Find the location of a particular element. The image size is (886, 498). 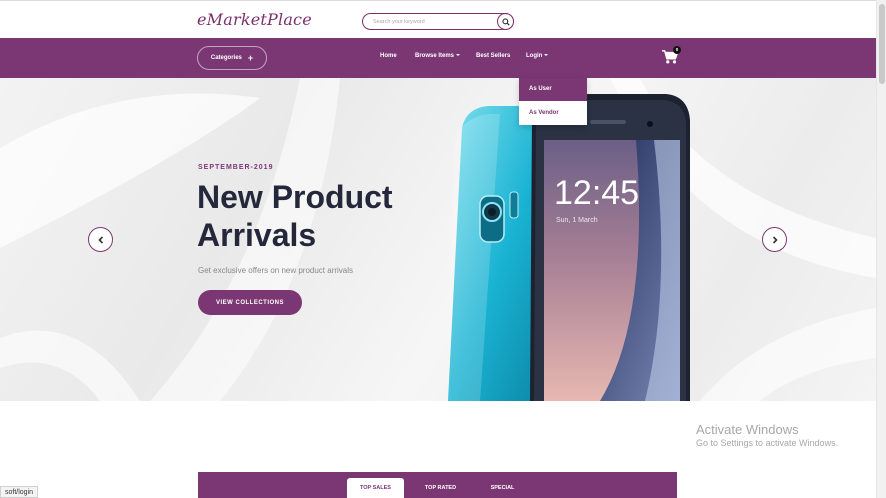

hero-next-button is located at coordinates (774, 239).